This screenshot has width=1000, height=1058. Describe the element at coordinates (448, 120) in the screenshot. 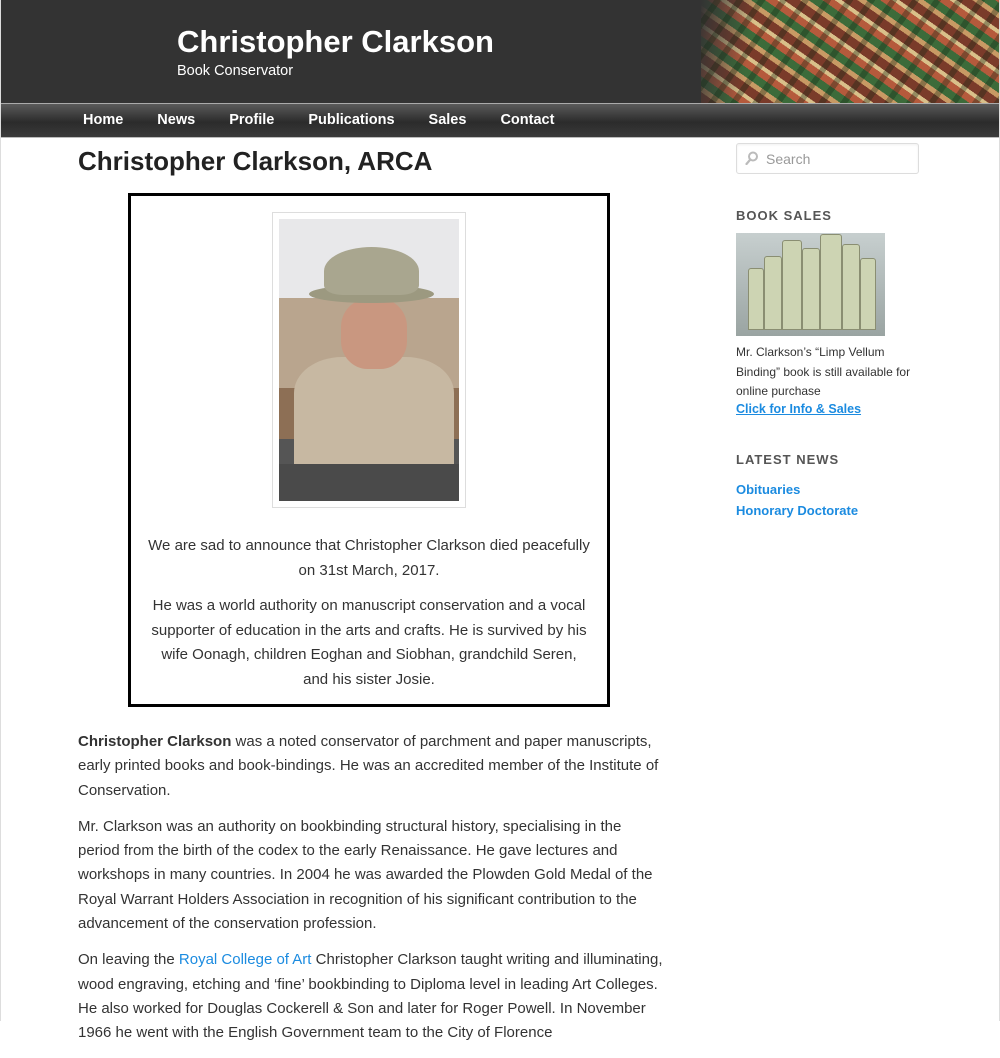

I see `nav-item-sales: Sales` at that location.